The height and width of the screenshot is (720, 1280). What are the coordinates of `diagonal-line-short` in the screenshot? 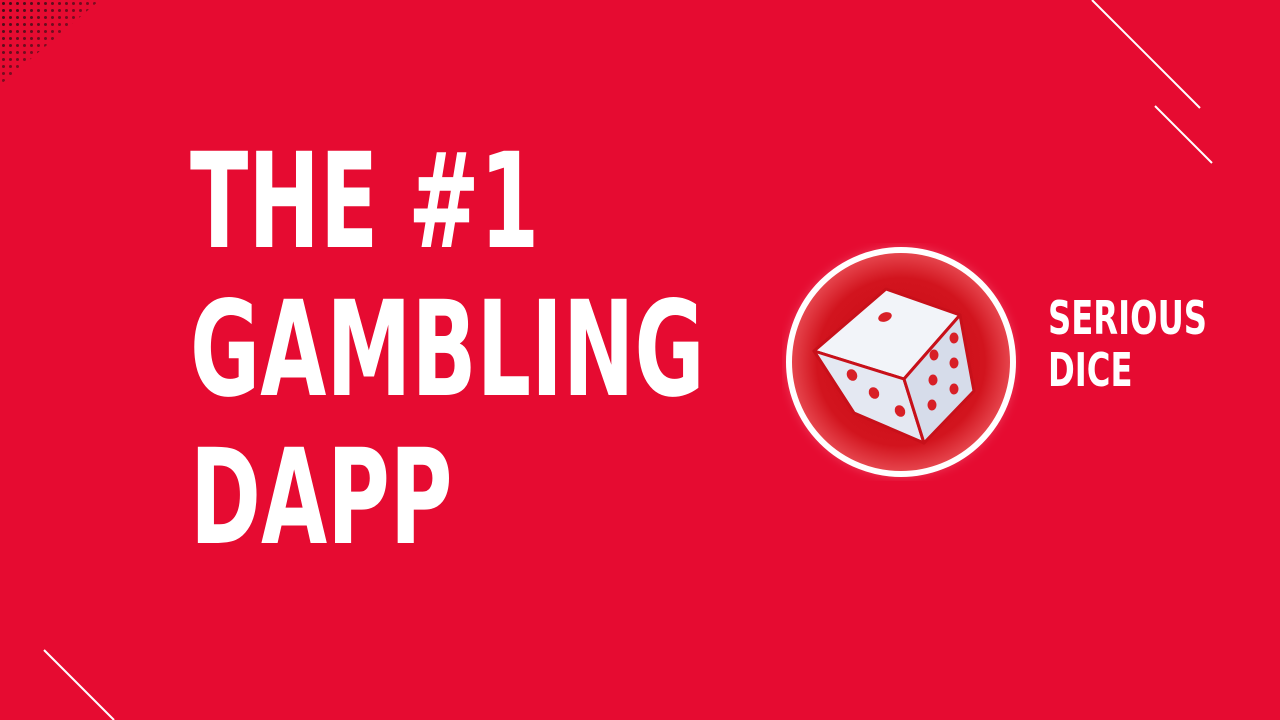 It's located at (1183, 134).